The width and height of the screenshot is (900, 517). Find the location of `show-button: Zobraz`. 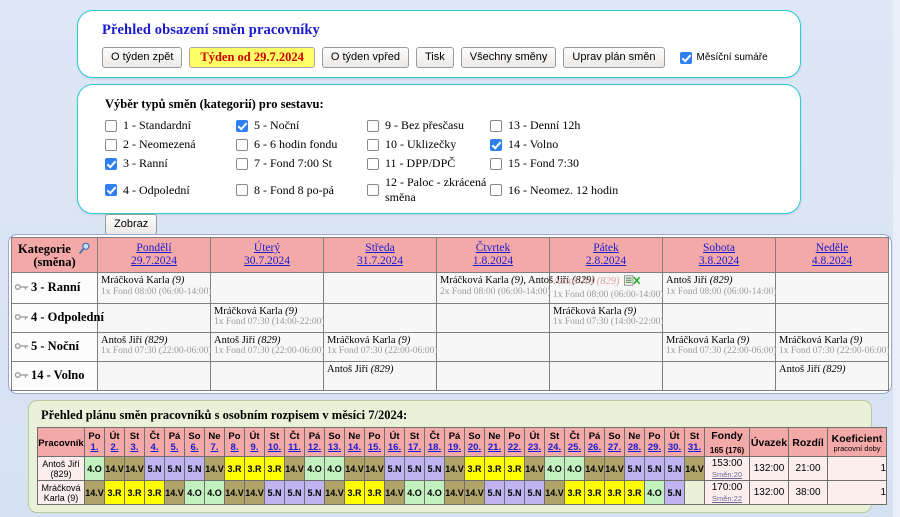

show-button: Zobraz is located at coordinates (131, 224).